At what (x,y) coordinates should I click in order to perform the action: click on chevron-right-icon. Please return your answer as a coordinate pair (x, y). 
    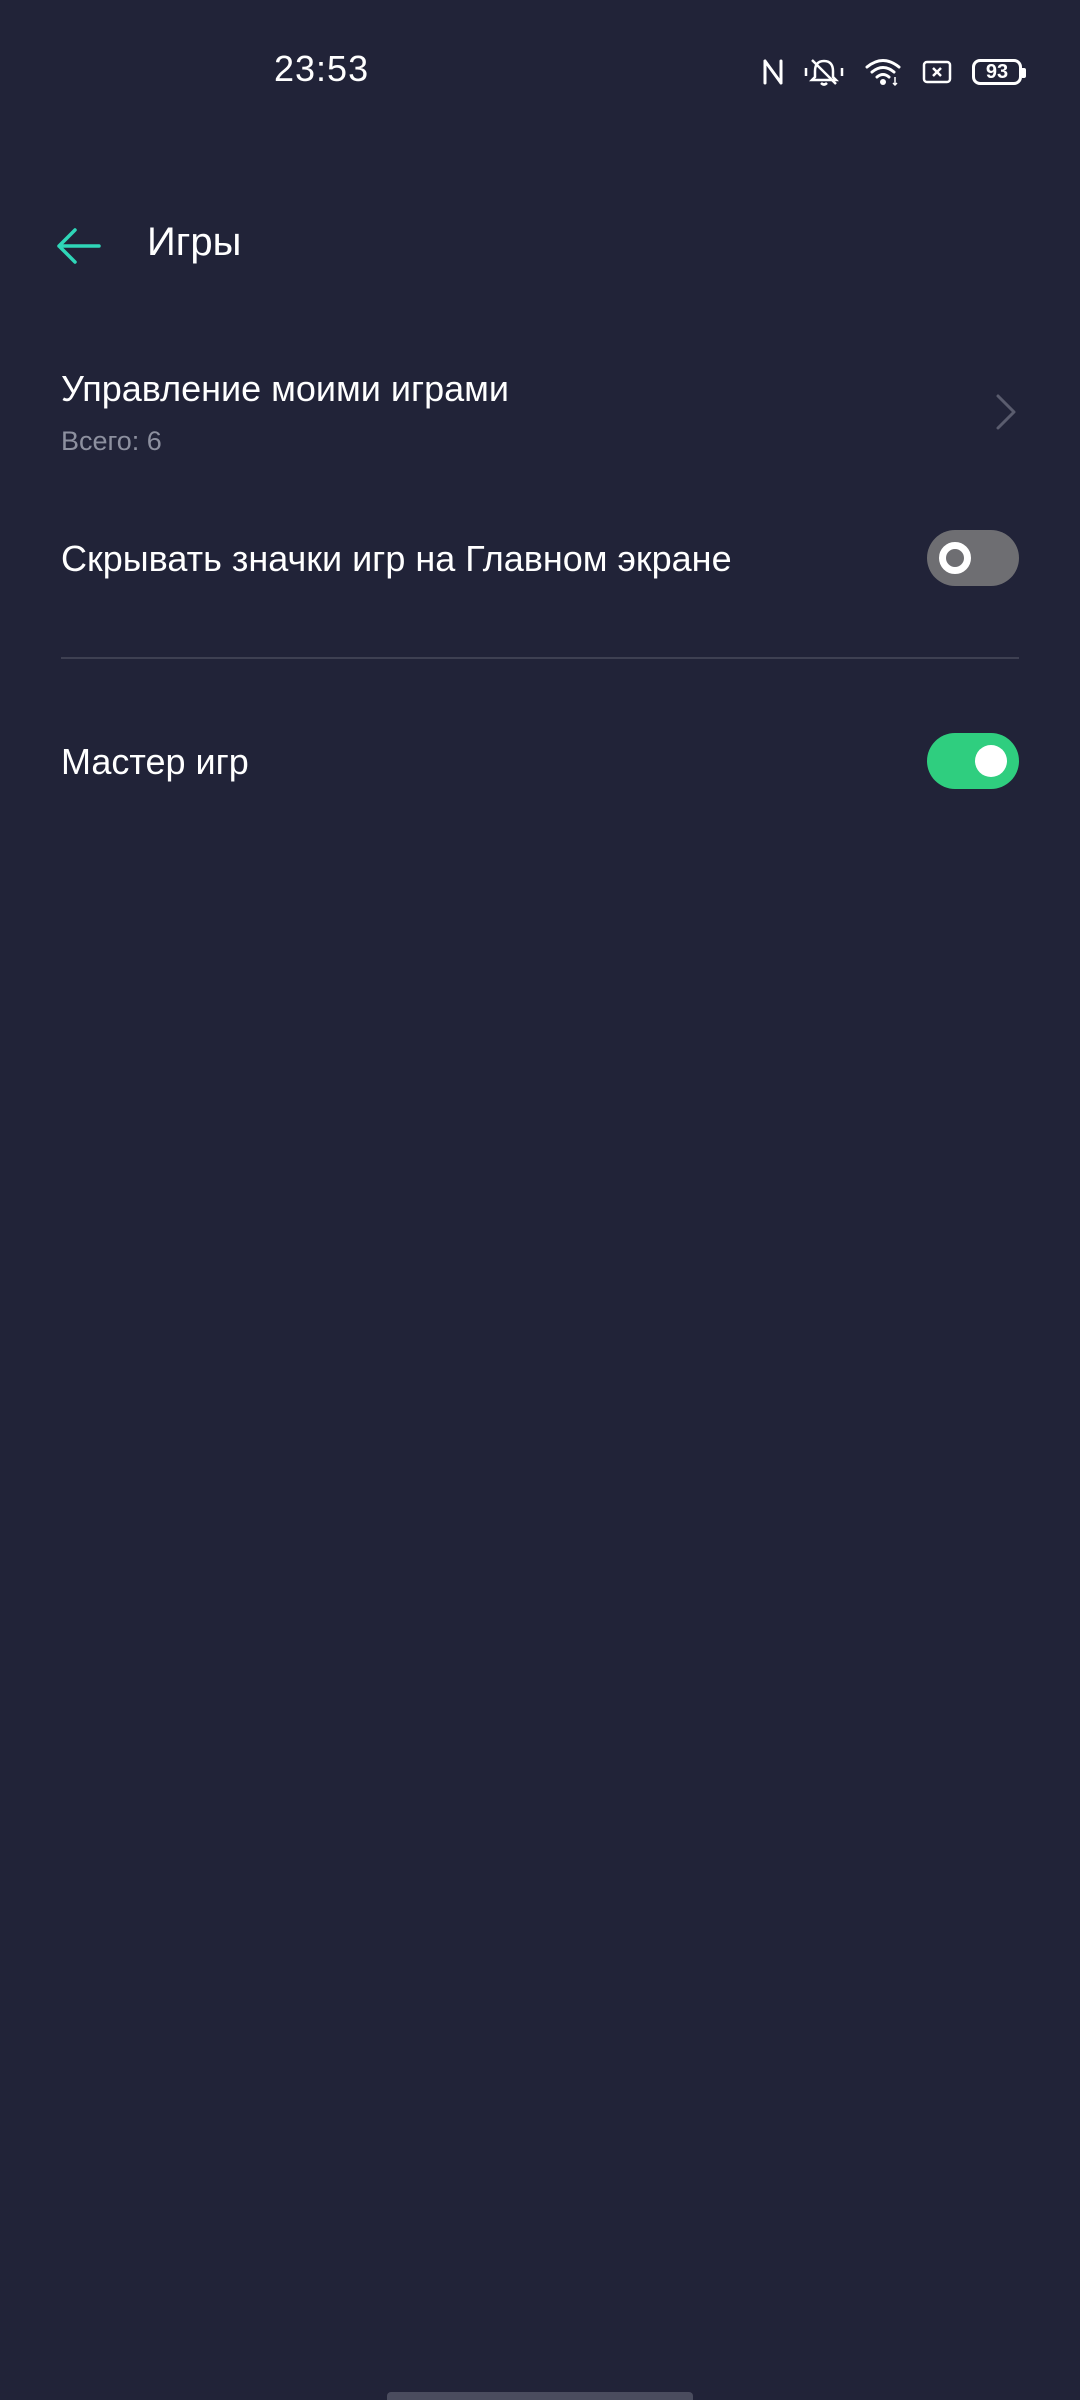
    Looking at the image, I should click on (1006, 412).